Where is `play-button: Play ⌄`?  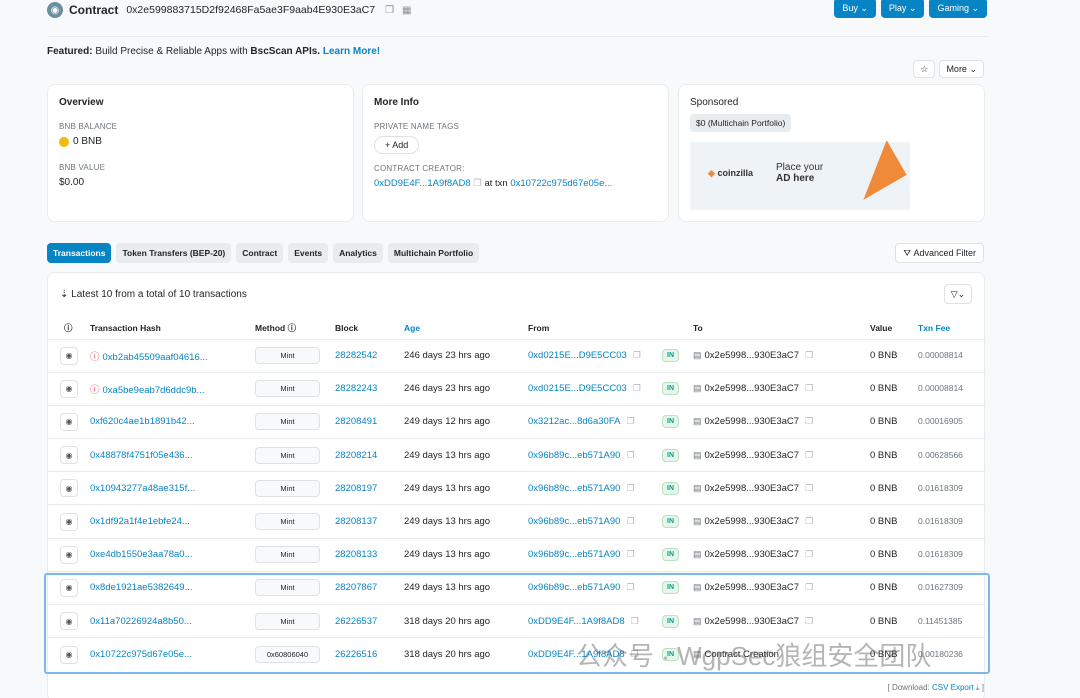 play-button: Play ⌄ is located at coordinates (902, 9).